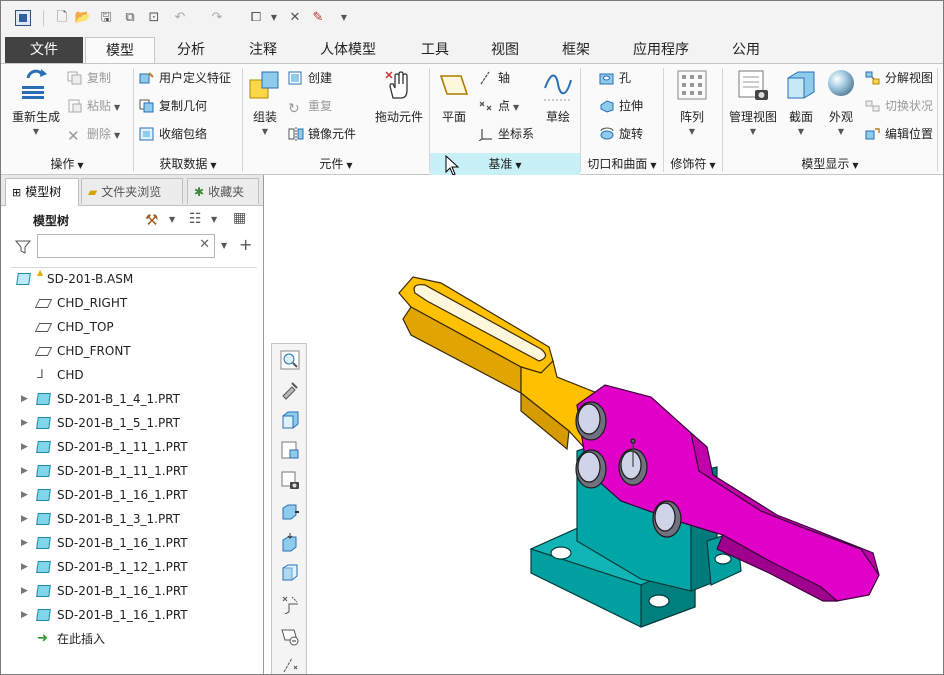  Describe the element at coordinates (290, 604) in the screenshot. I see `datum-display-icon` at that location.